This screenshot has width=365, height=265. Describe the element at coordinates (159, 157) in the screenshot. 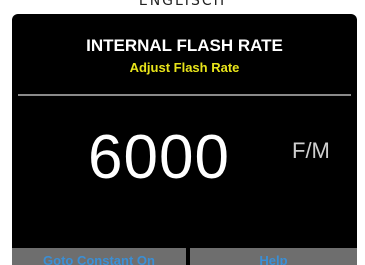

I see `flash-rate-value: 6000` at that location.